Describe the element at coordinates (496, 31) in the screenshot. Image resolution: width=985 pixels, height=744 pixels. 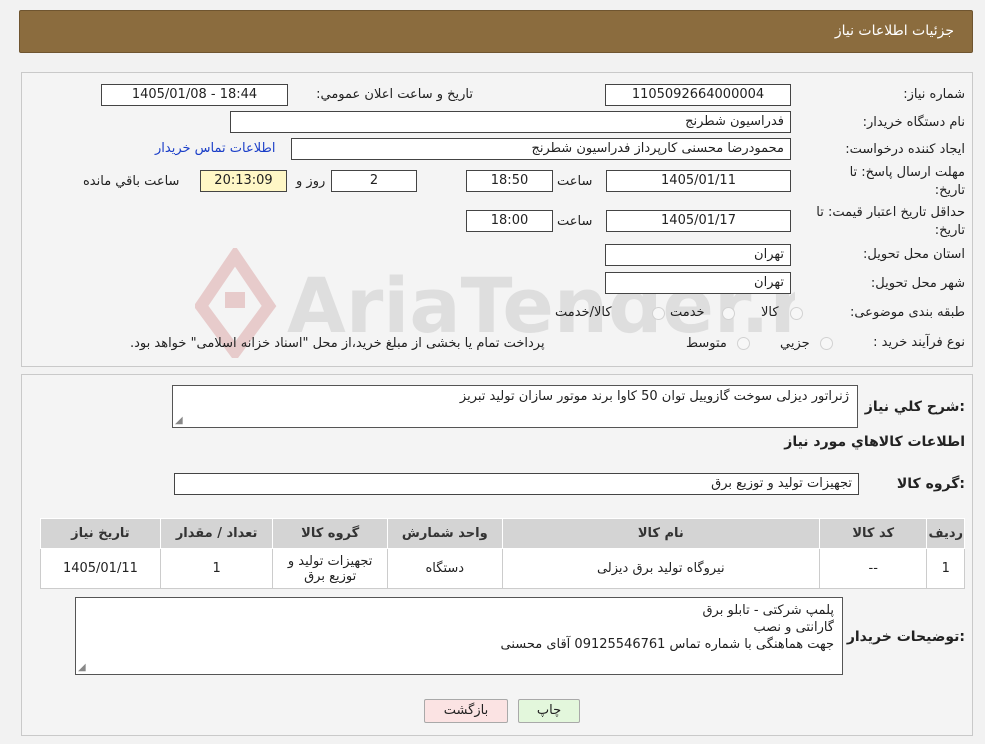
I see `page-header: جزئیات اطلاعات نیاز` at that location.